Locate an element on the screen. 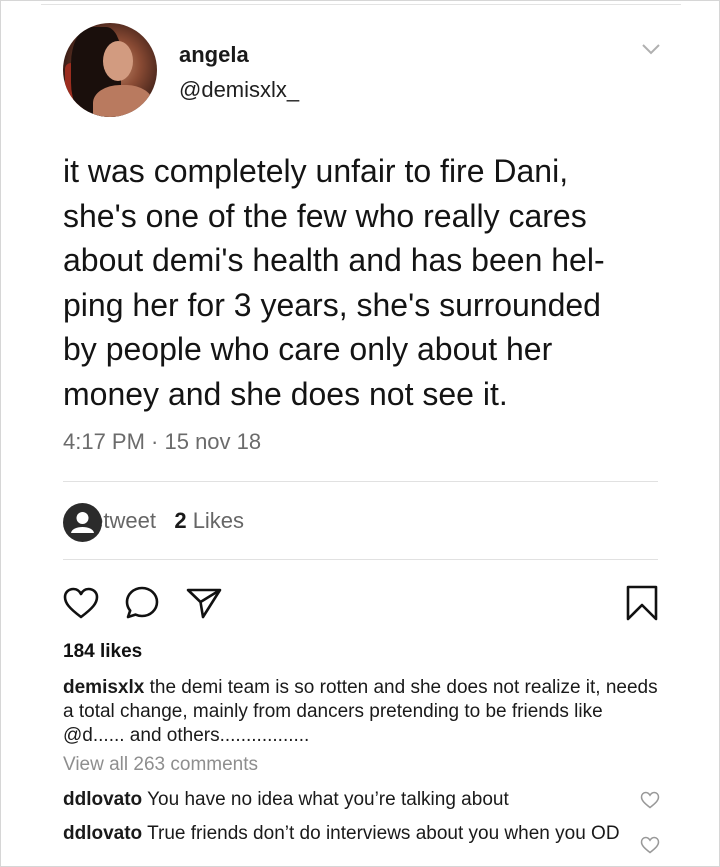 The height and width of the screenshot is (867, 720). user-badge is located at coordinates (82, 522).